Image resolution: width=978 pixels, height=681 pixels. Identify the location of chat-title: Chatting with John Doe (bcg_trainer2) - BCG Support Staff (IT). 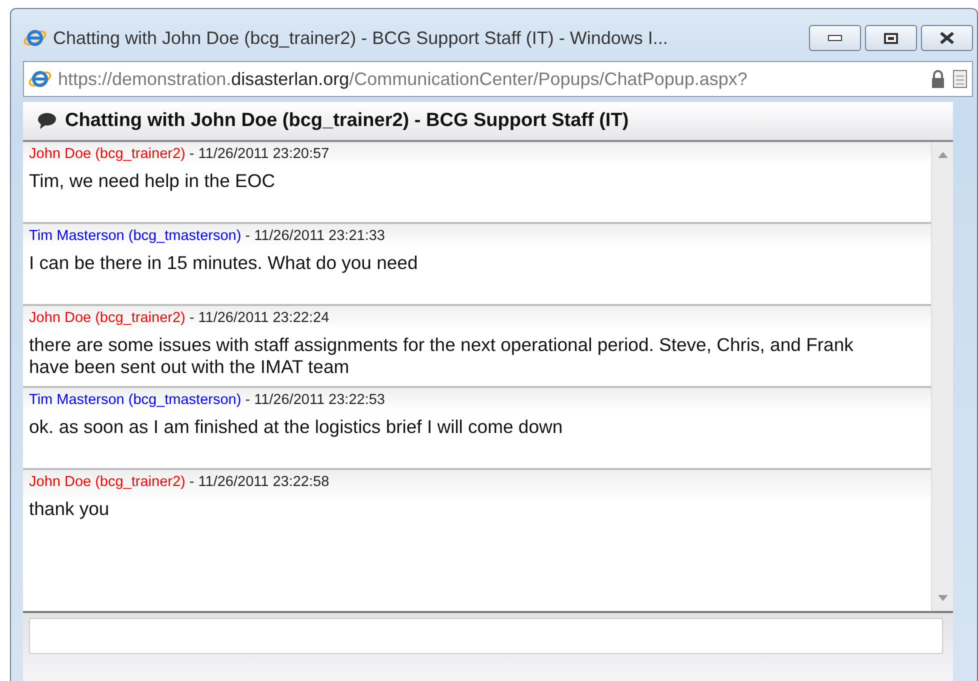
(347, 121).